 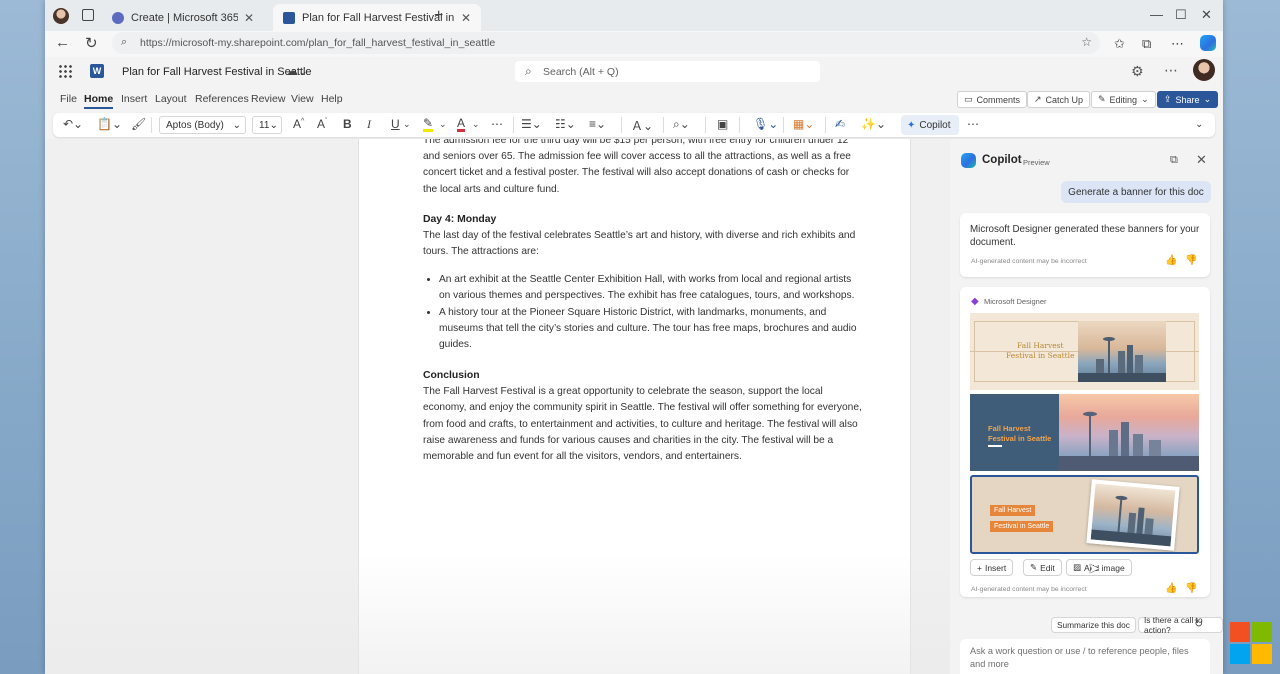 What do you see at coordinates (803, 124) in the screenshot?
I see `table-icon: ▦⌄` at bounding box center [803, 124].